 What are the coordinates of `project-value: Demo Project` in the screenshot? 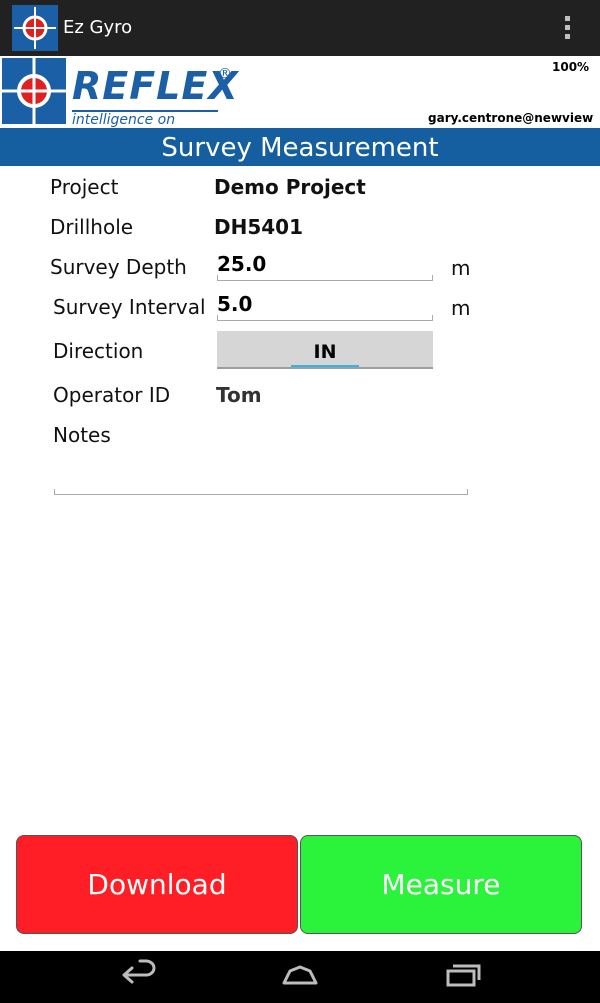 It's located at (290, 187).